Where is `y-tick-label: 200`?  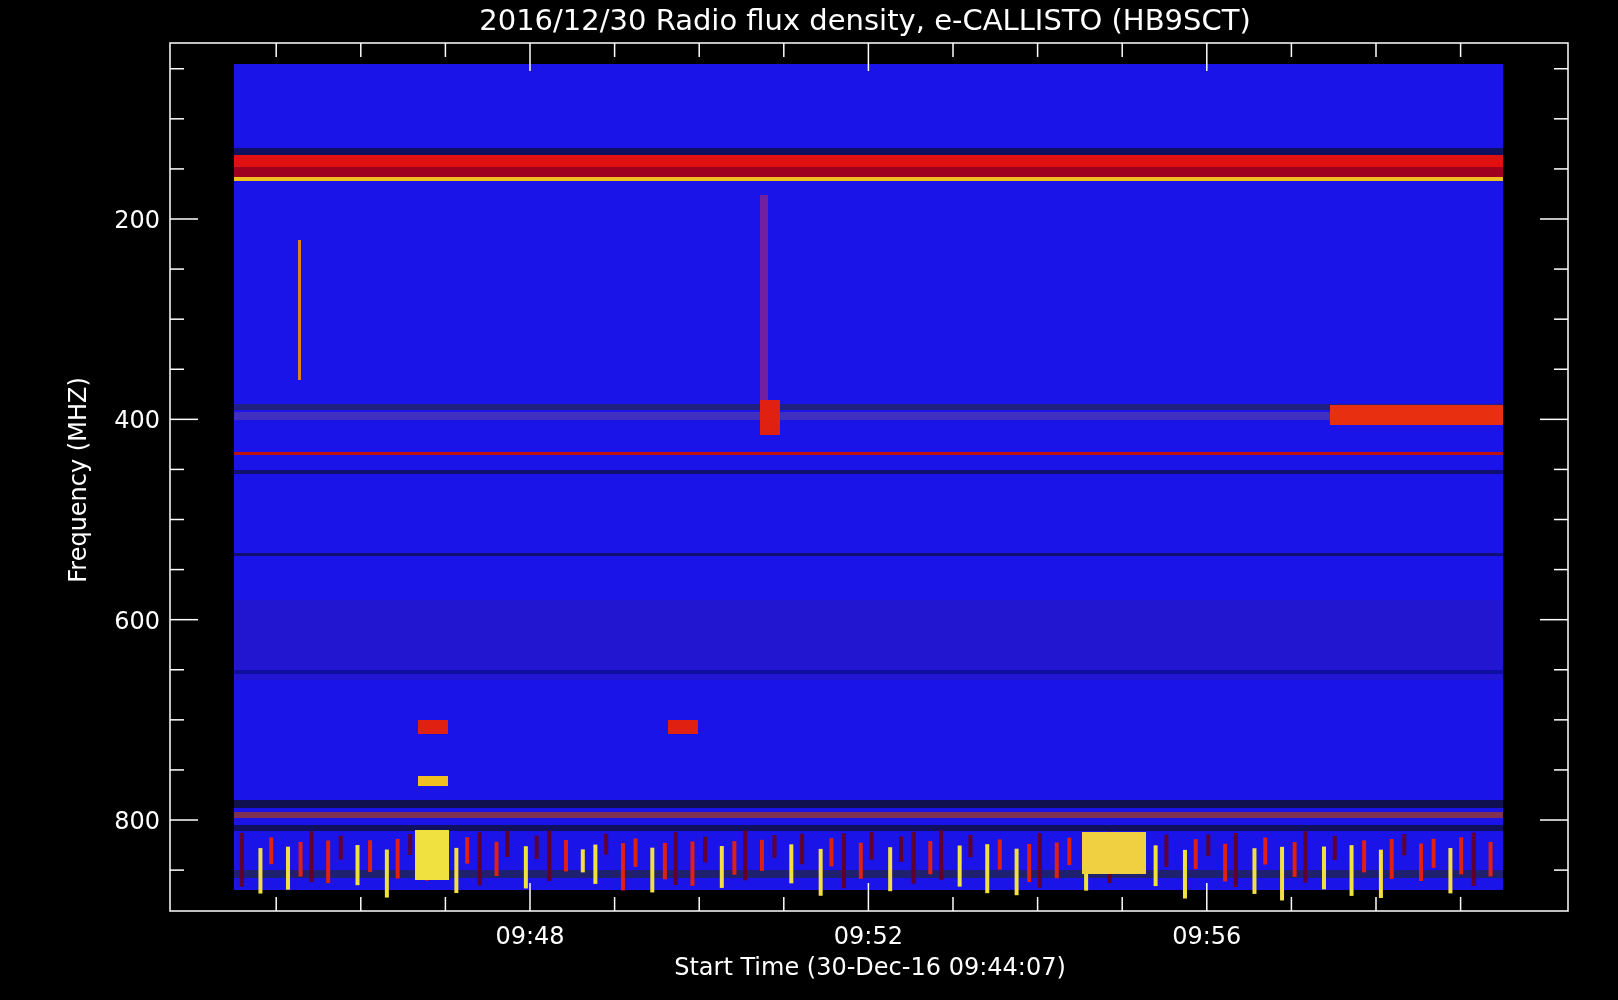 y-tick-label: 200 is located at coordinates (137, 220).